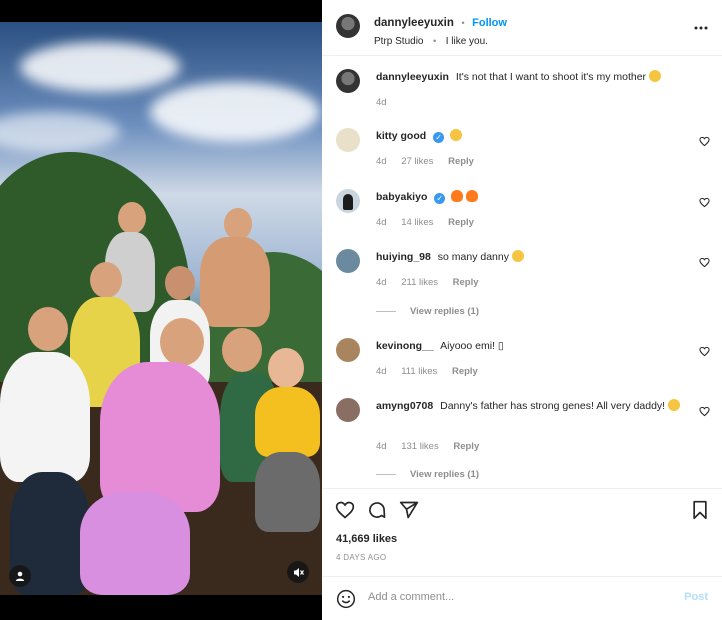 The image size is (722, 620). What do you see at coordinates (412, 77) in the screenshot?
I see `caption-username: dannyleeyuxin` at bounding box center [412, 77].